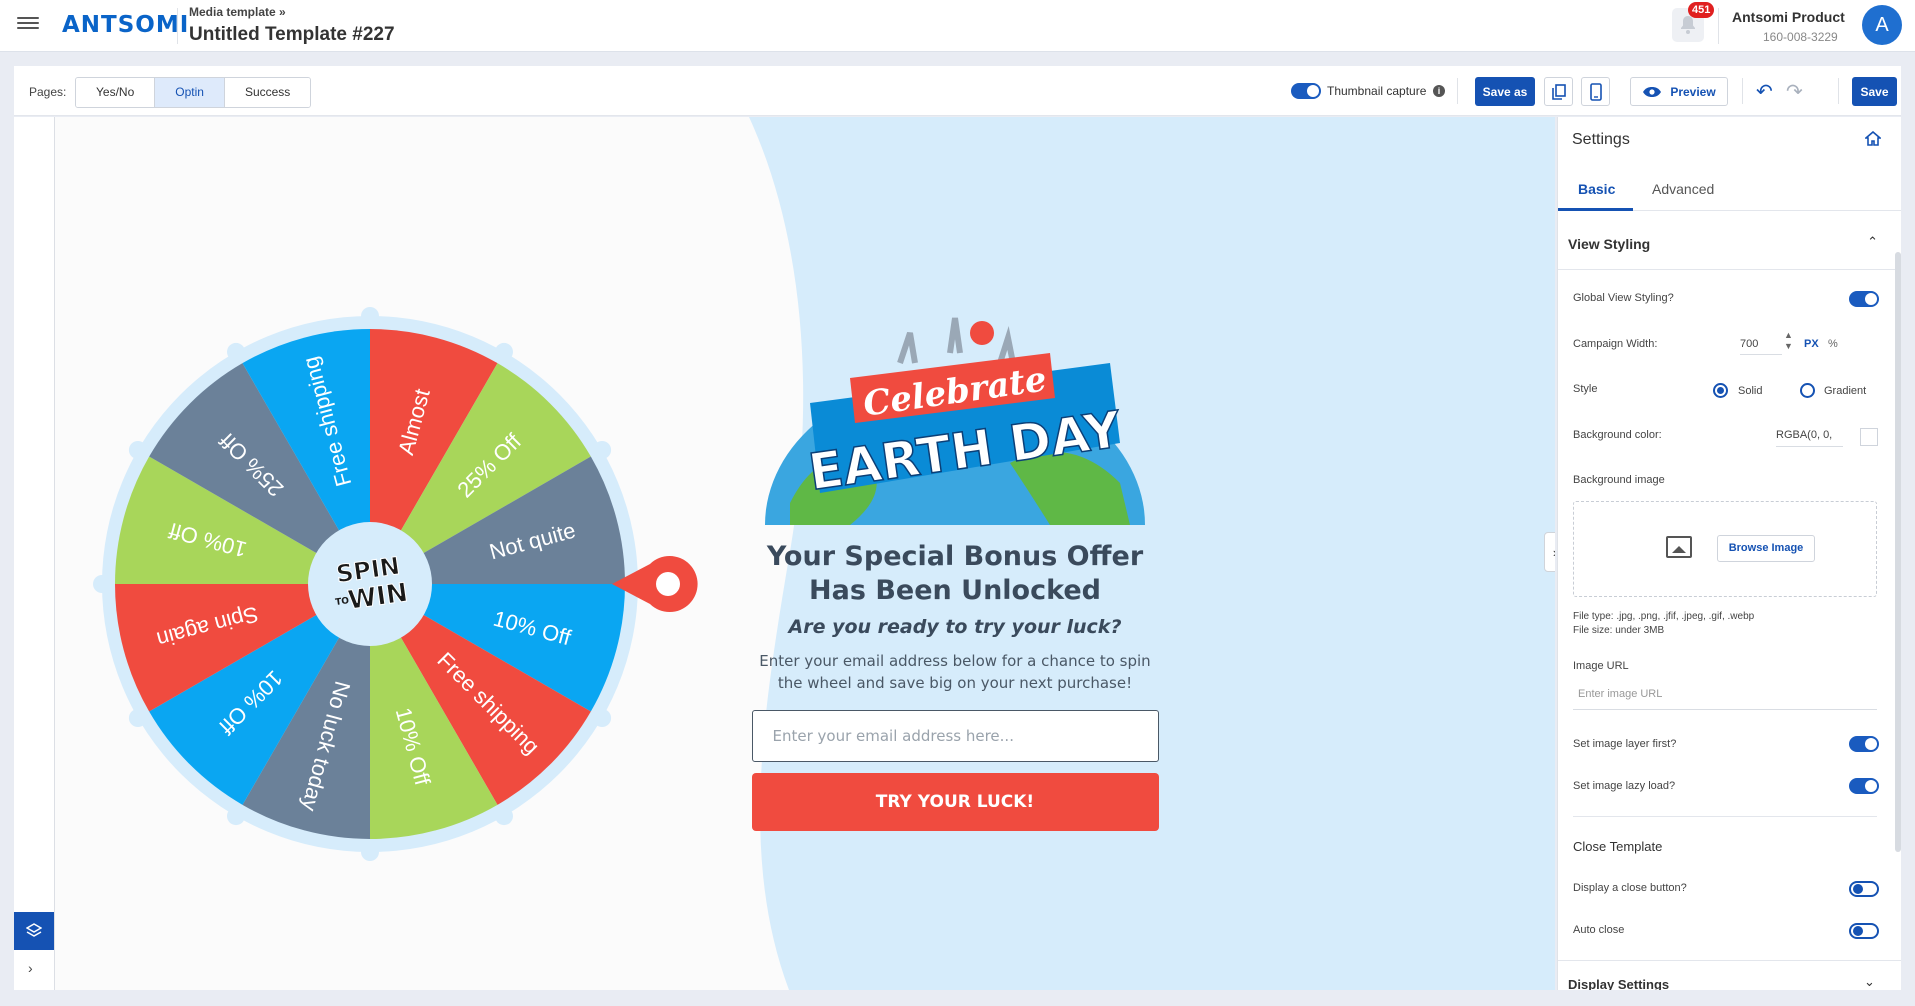 The width and height of the screenshot is (1915, 1006). I want to click on account-id: 160-008-3229, so click(1800, 37).